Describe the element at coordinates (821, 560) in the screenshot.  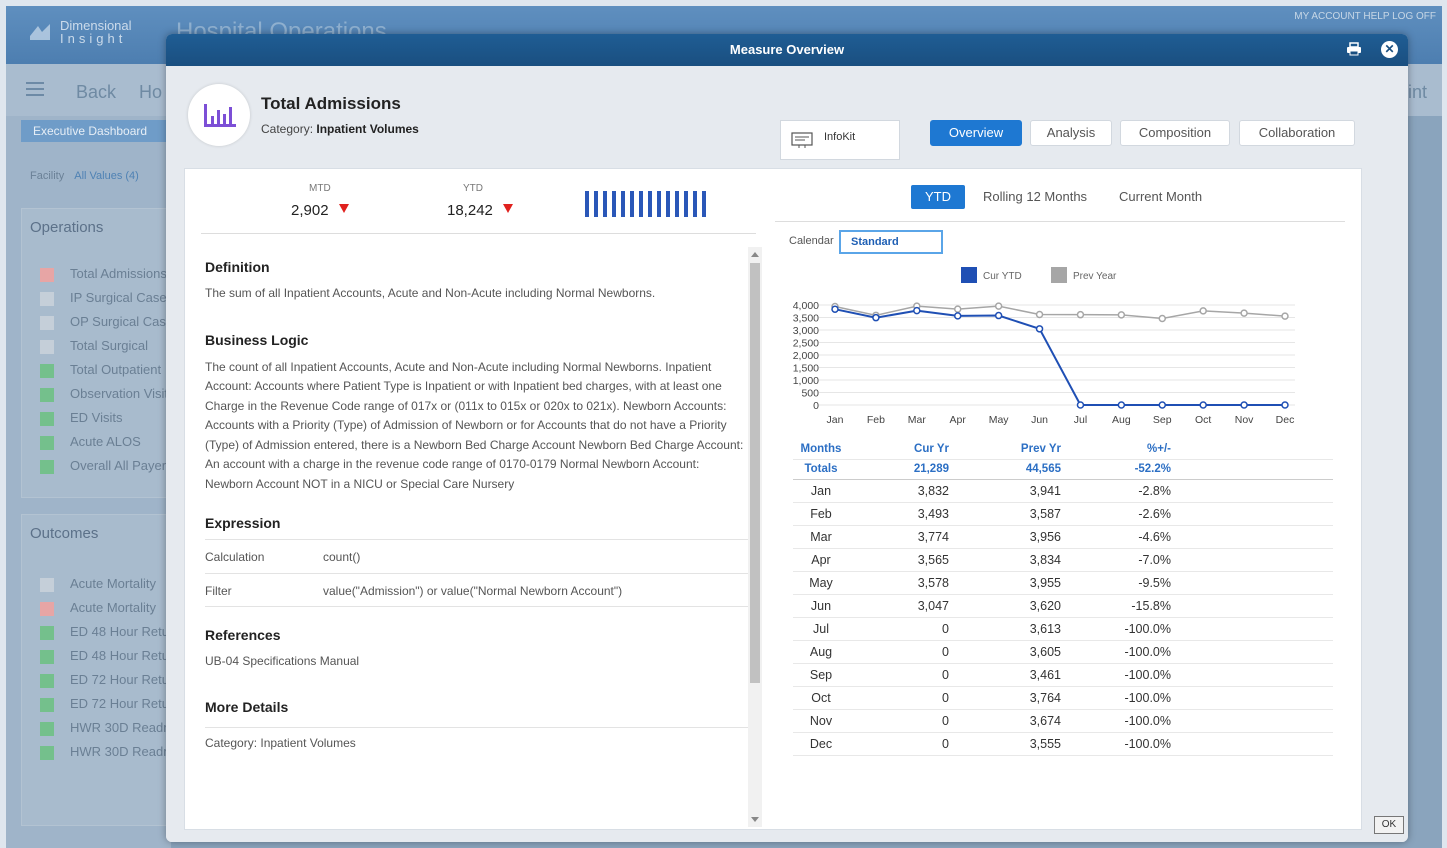
I see `cell-month: Apr` at that location.